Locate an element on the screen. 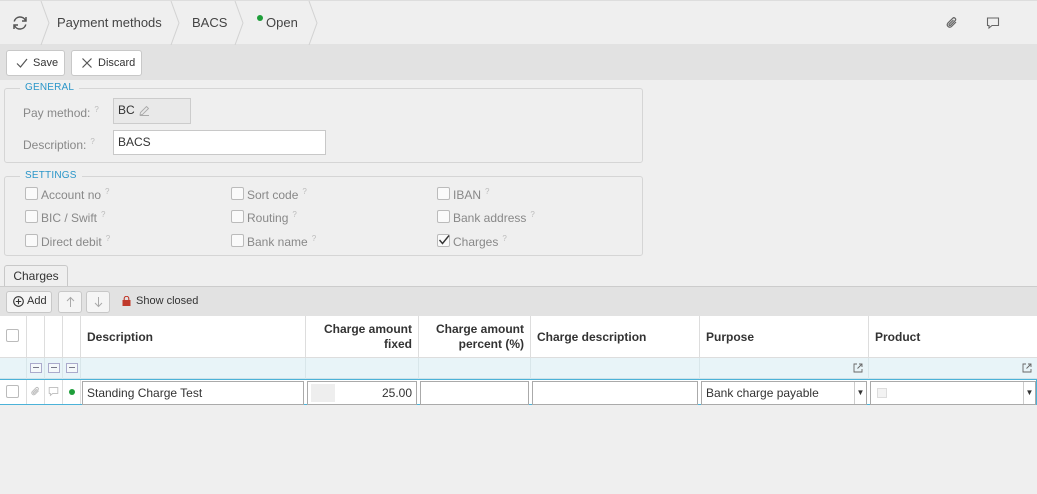 Image resolution: width=1037 pixels, height=494 pixels. arrow-up-icon is located at coordinates (70, 301).